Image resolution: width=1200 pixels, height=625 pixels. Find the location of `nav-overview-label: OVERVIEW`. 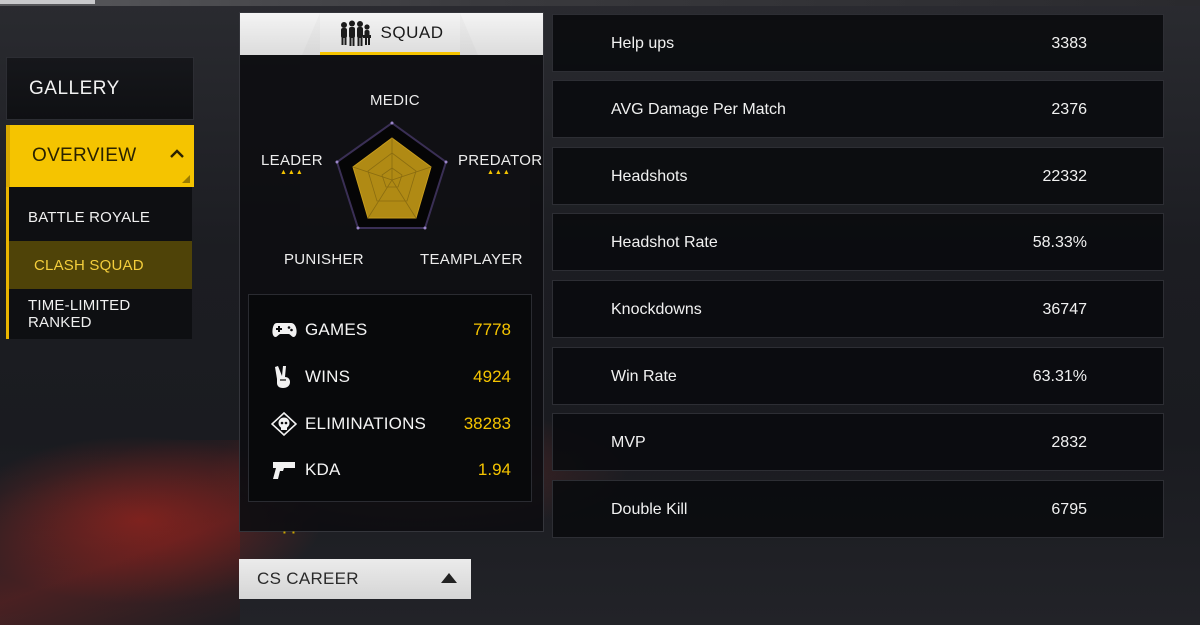

nav-overview-label: OVERVIEW is located at coordinates (84, 155).